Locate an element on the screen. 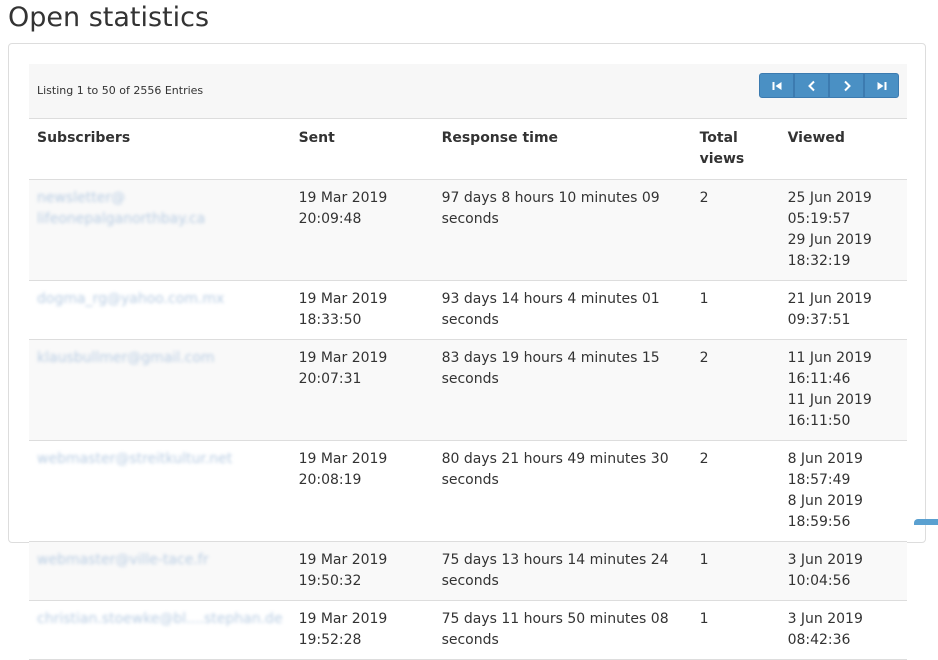 The image size is (938, 660). viewed-timestamp: 3 Jun 2019 10:04:56 is located at coordinates (843, 571).